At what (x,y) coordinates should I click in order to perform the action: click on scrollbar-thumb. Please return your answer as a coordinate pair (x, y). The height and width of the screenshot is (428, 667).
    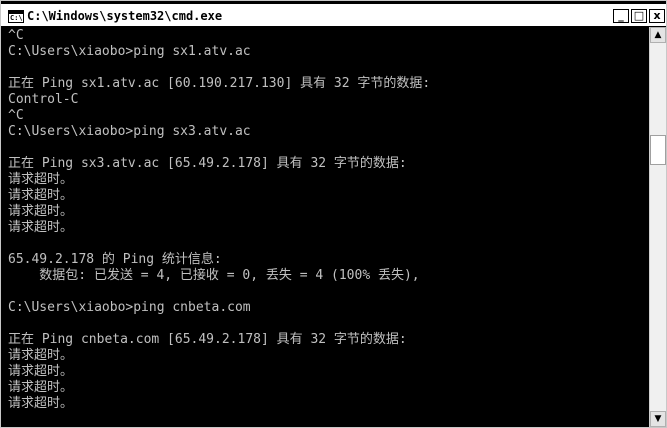
    Looking at the image, I should click on (658, 150).